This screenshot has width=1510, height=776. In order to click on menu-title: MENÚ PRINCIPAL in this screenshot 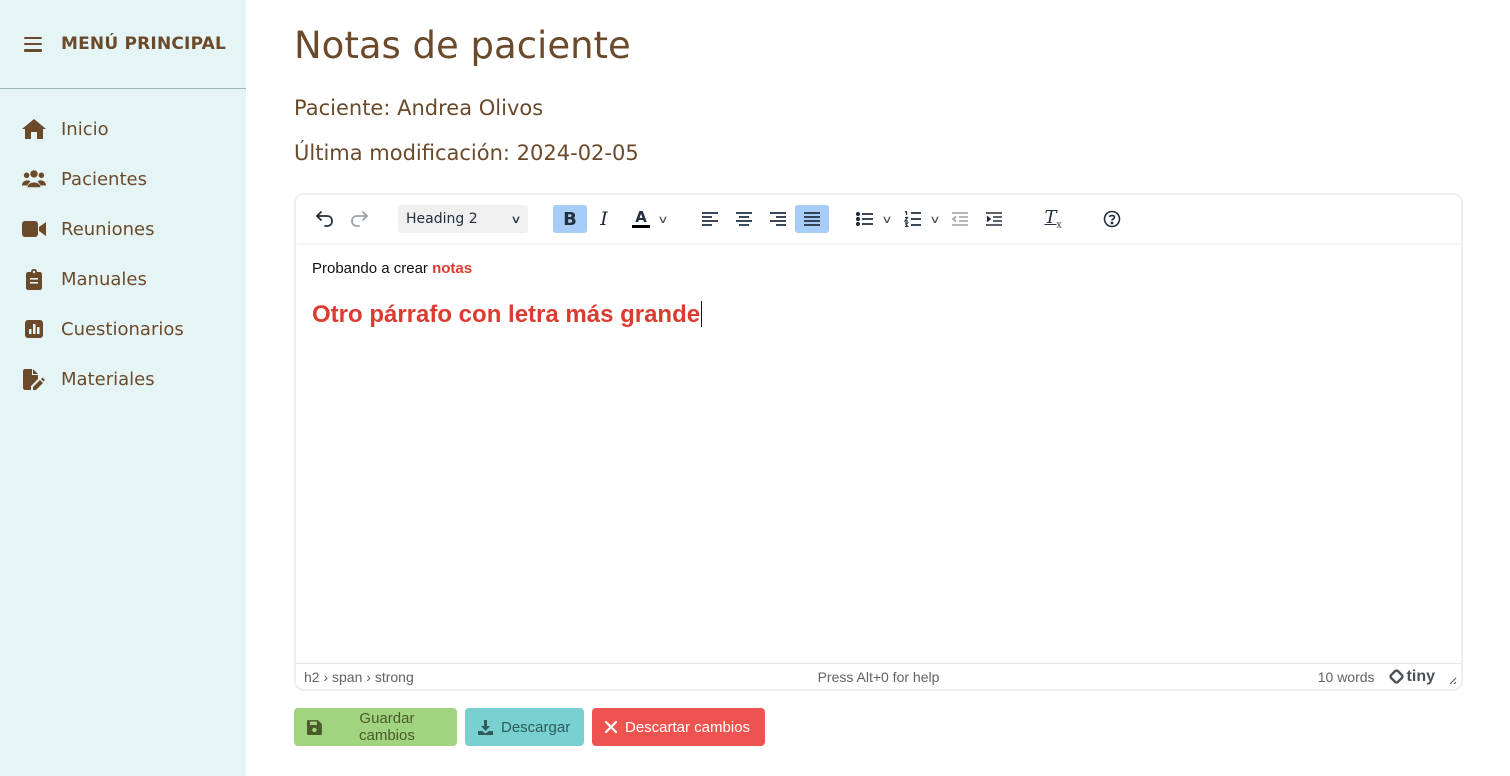, I will do `click(144, 44)`.